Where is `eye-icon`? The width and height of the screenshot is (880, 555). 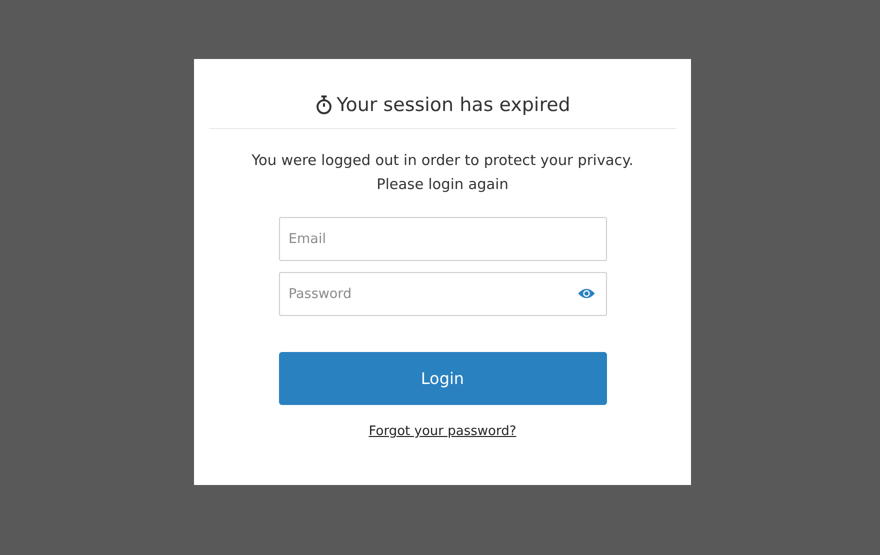
eye-icon is located at coordinates (586, 293).